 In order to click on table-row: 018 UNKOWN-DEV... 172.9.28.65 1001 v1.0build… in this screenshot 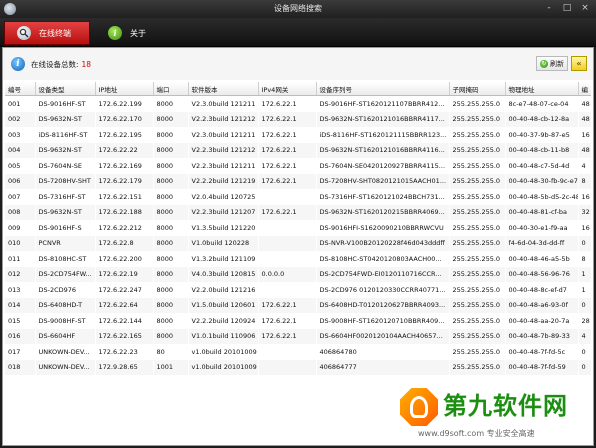, I will do `click(298, 367)`.